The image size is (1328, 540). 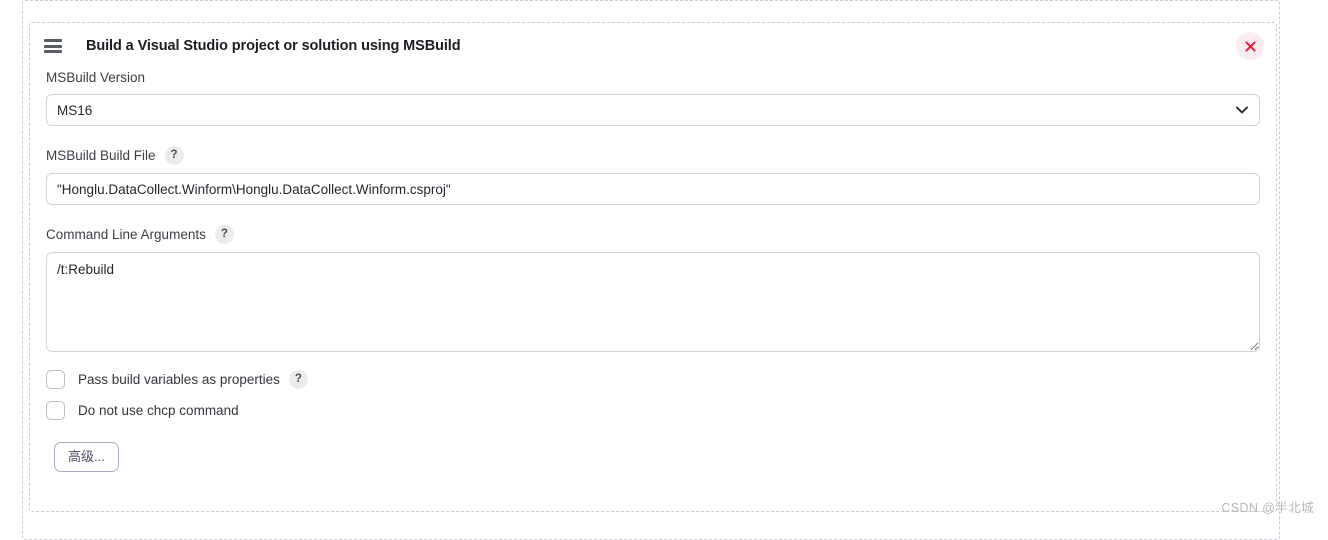 I want to click on hamburger-drag-icon, so click(x=53, y=46).